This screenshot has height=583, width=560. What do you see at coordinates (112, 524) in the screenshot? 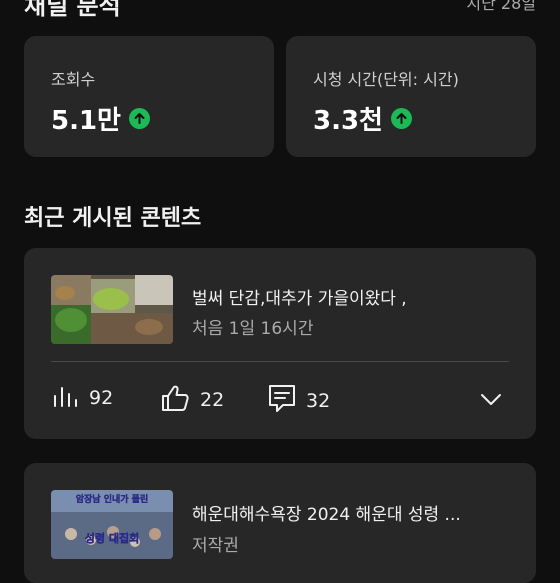
I see `video-thumbnail: 암장남 인내가 플린 성령 대집회` at bounding box center [112, 524].